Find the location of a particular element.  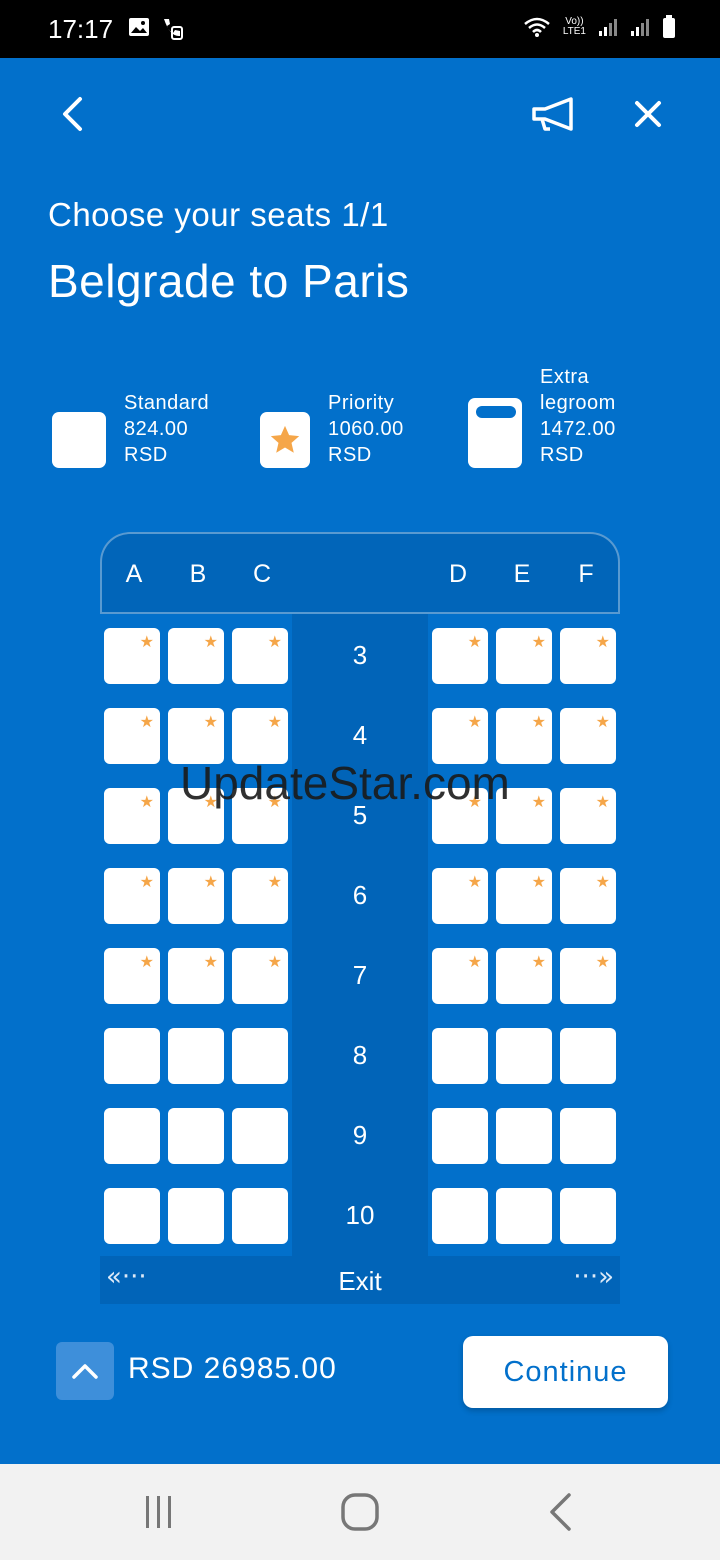

back-button is located at coordinates (72, 114).